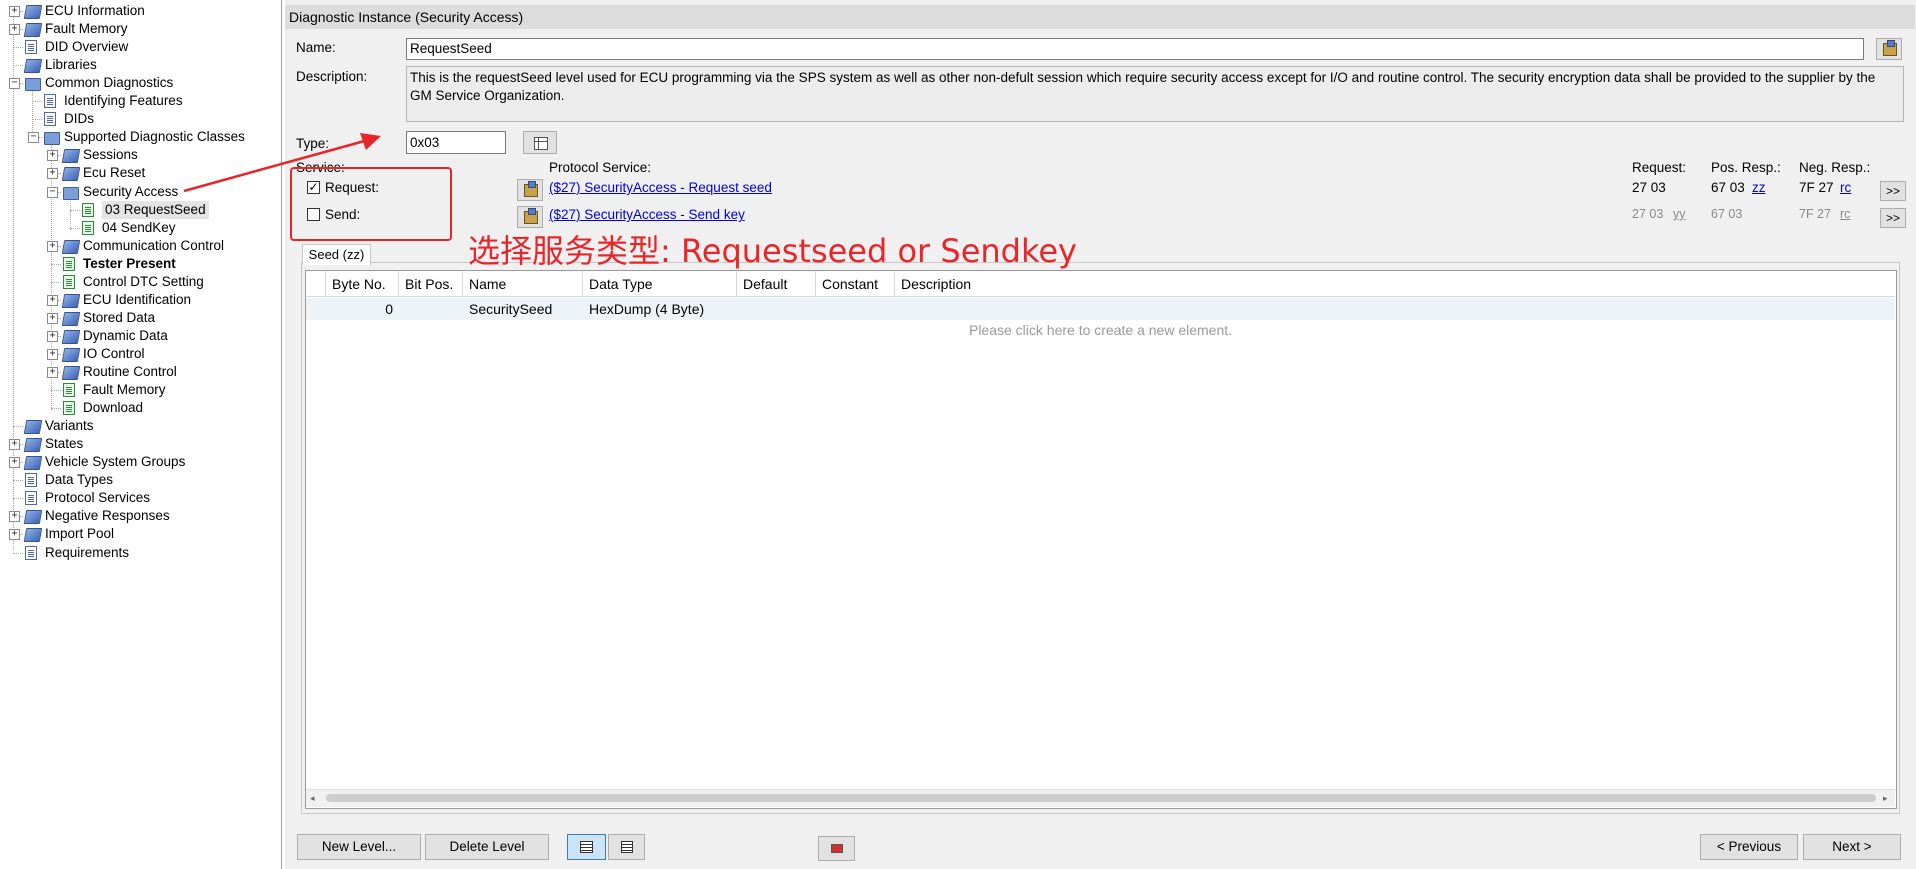 This screenshot has height=869, width=1916. What do you see at coordinates (282, 163) in the screenshot?
I see `annotation-arrow` at bounding box center [282, 163].